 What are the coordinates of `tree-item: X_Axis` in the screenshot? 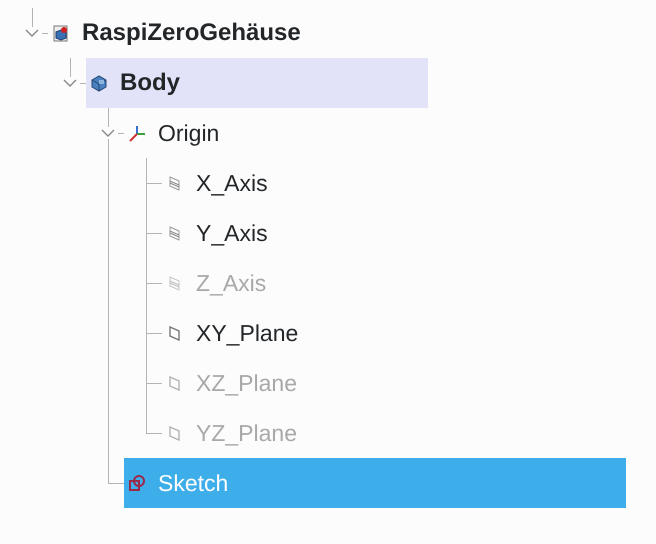 It's located at (219, 183).